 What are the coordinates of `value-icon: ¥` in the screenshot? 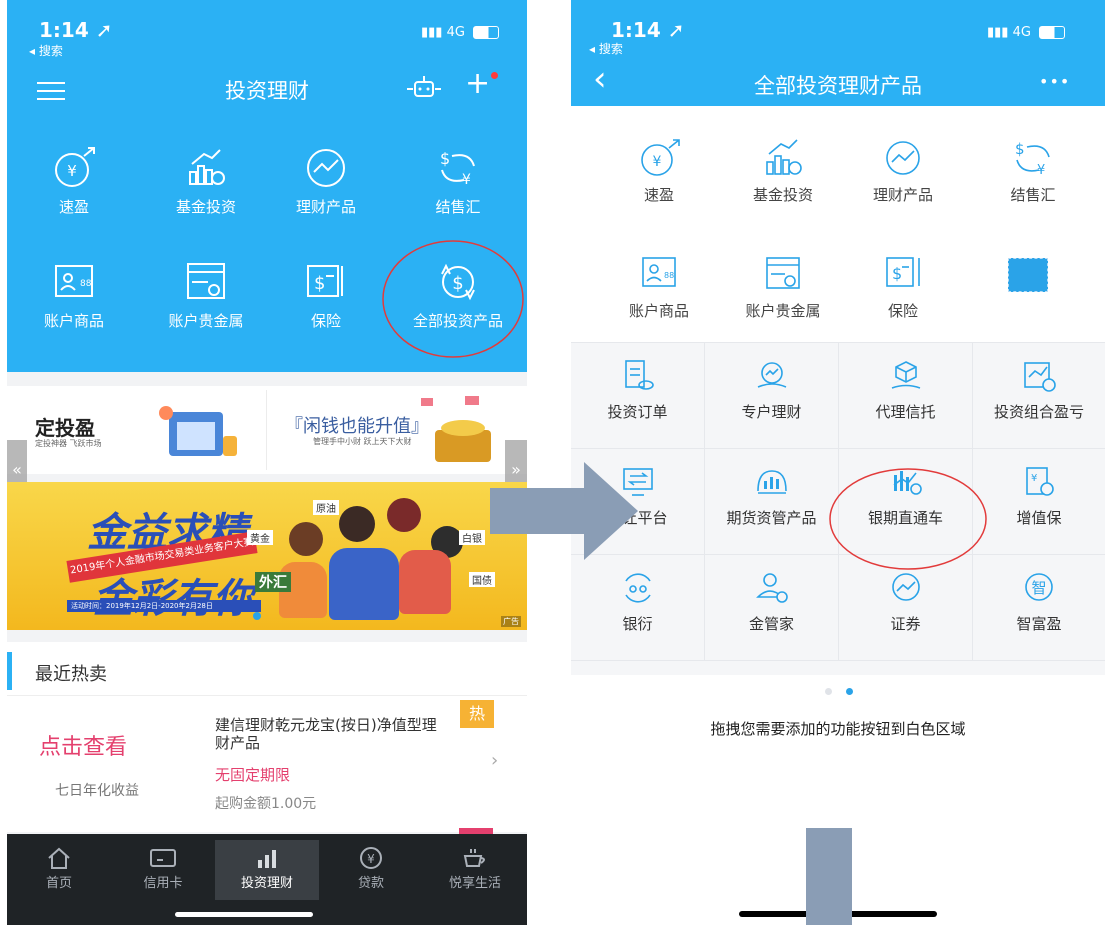 It's located at (1040, 481).